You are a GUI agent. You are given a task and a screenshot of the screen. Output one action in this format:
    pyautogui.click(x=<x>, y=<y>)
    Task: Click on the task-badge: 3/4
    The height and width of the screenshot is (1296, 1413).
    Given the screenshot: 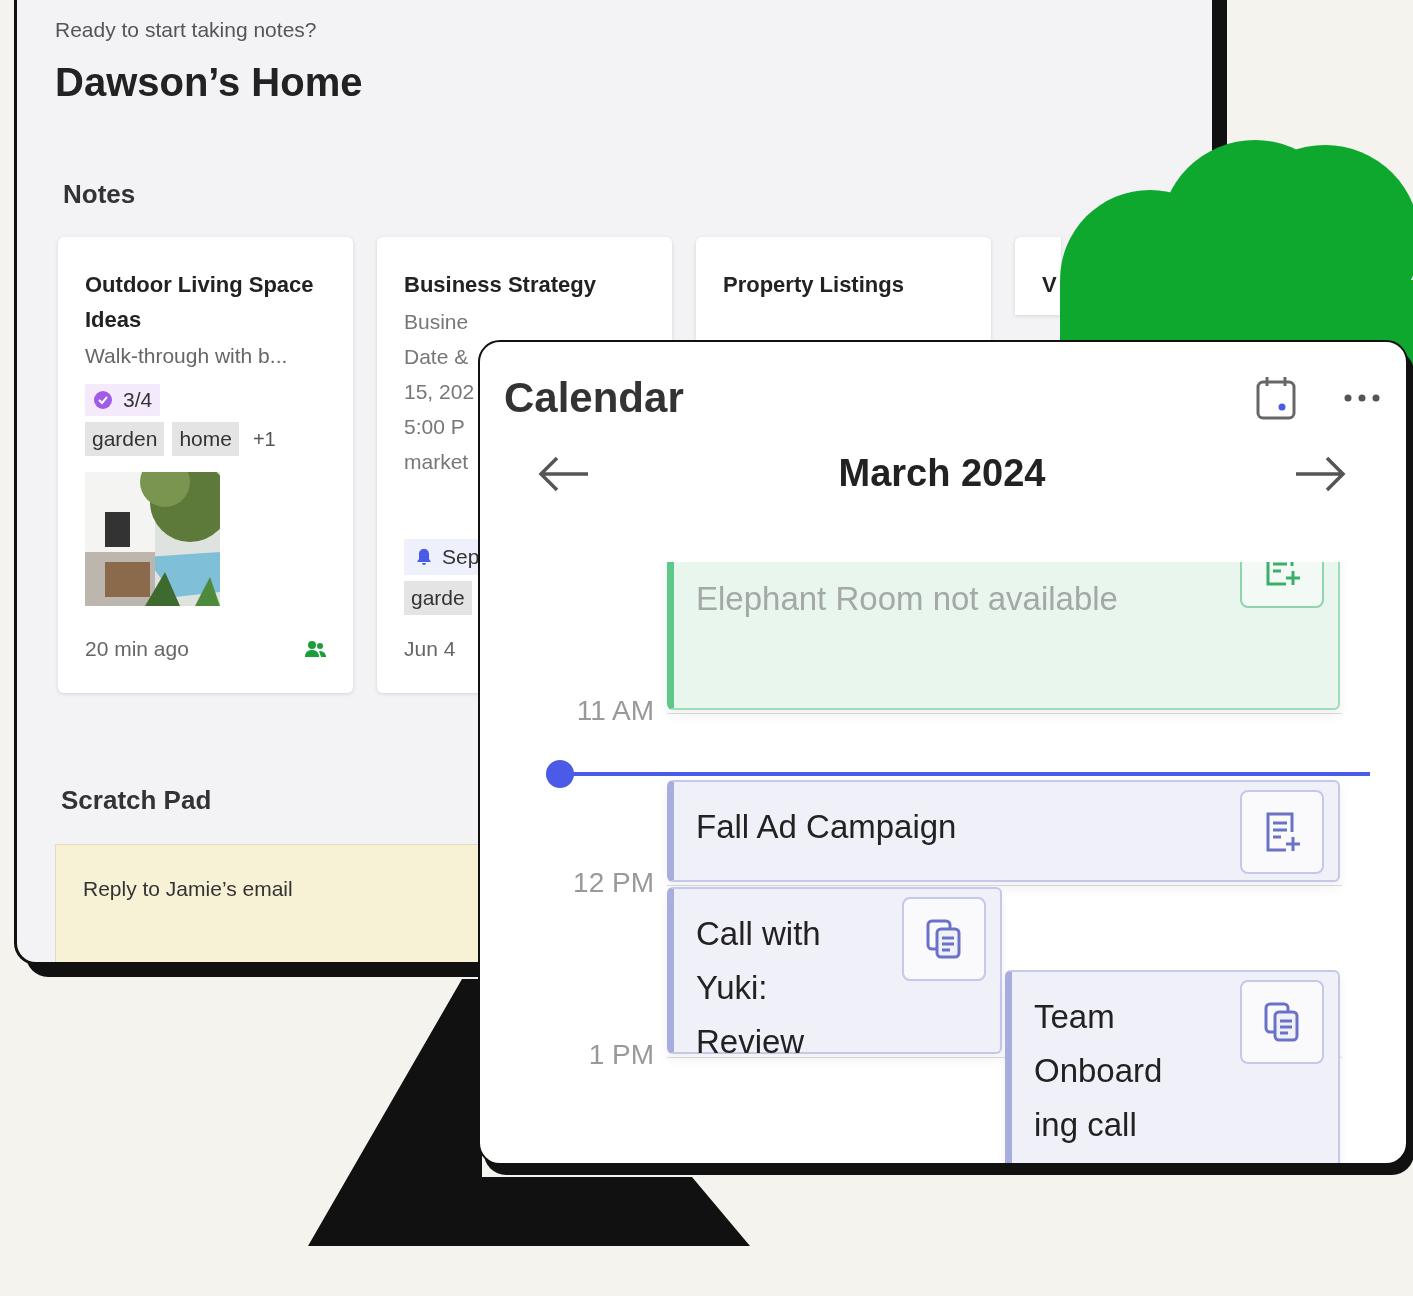 What is the action you would take?
    pyautogui.click(x=123, y=400)
    